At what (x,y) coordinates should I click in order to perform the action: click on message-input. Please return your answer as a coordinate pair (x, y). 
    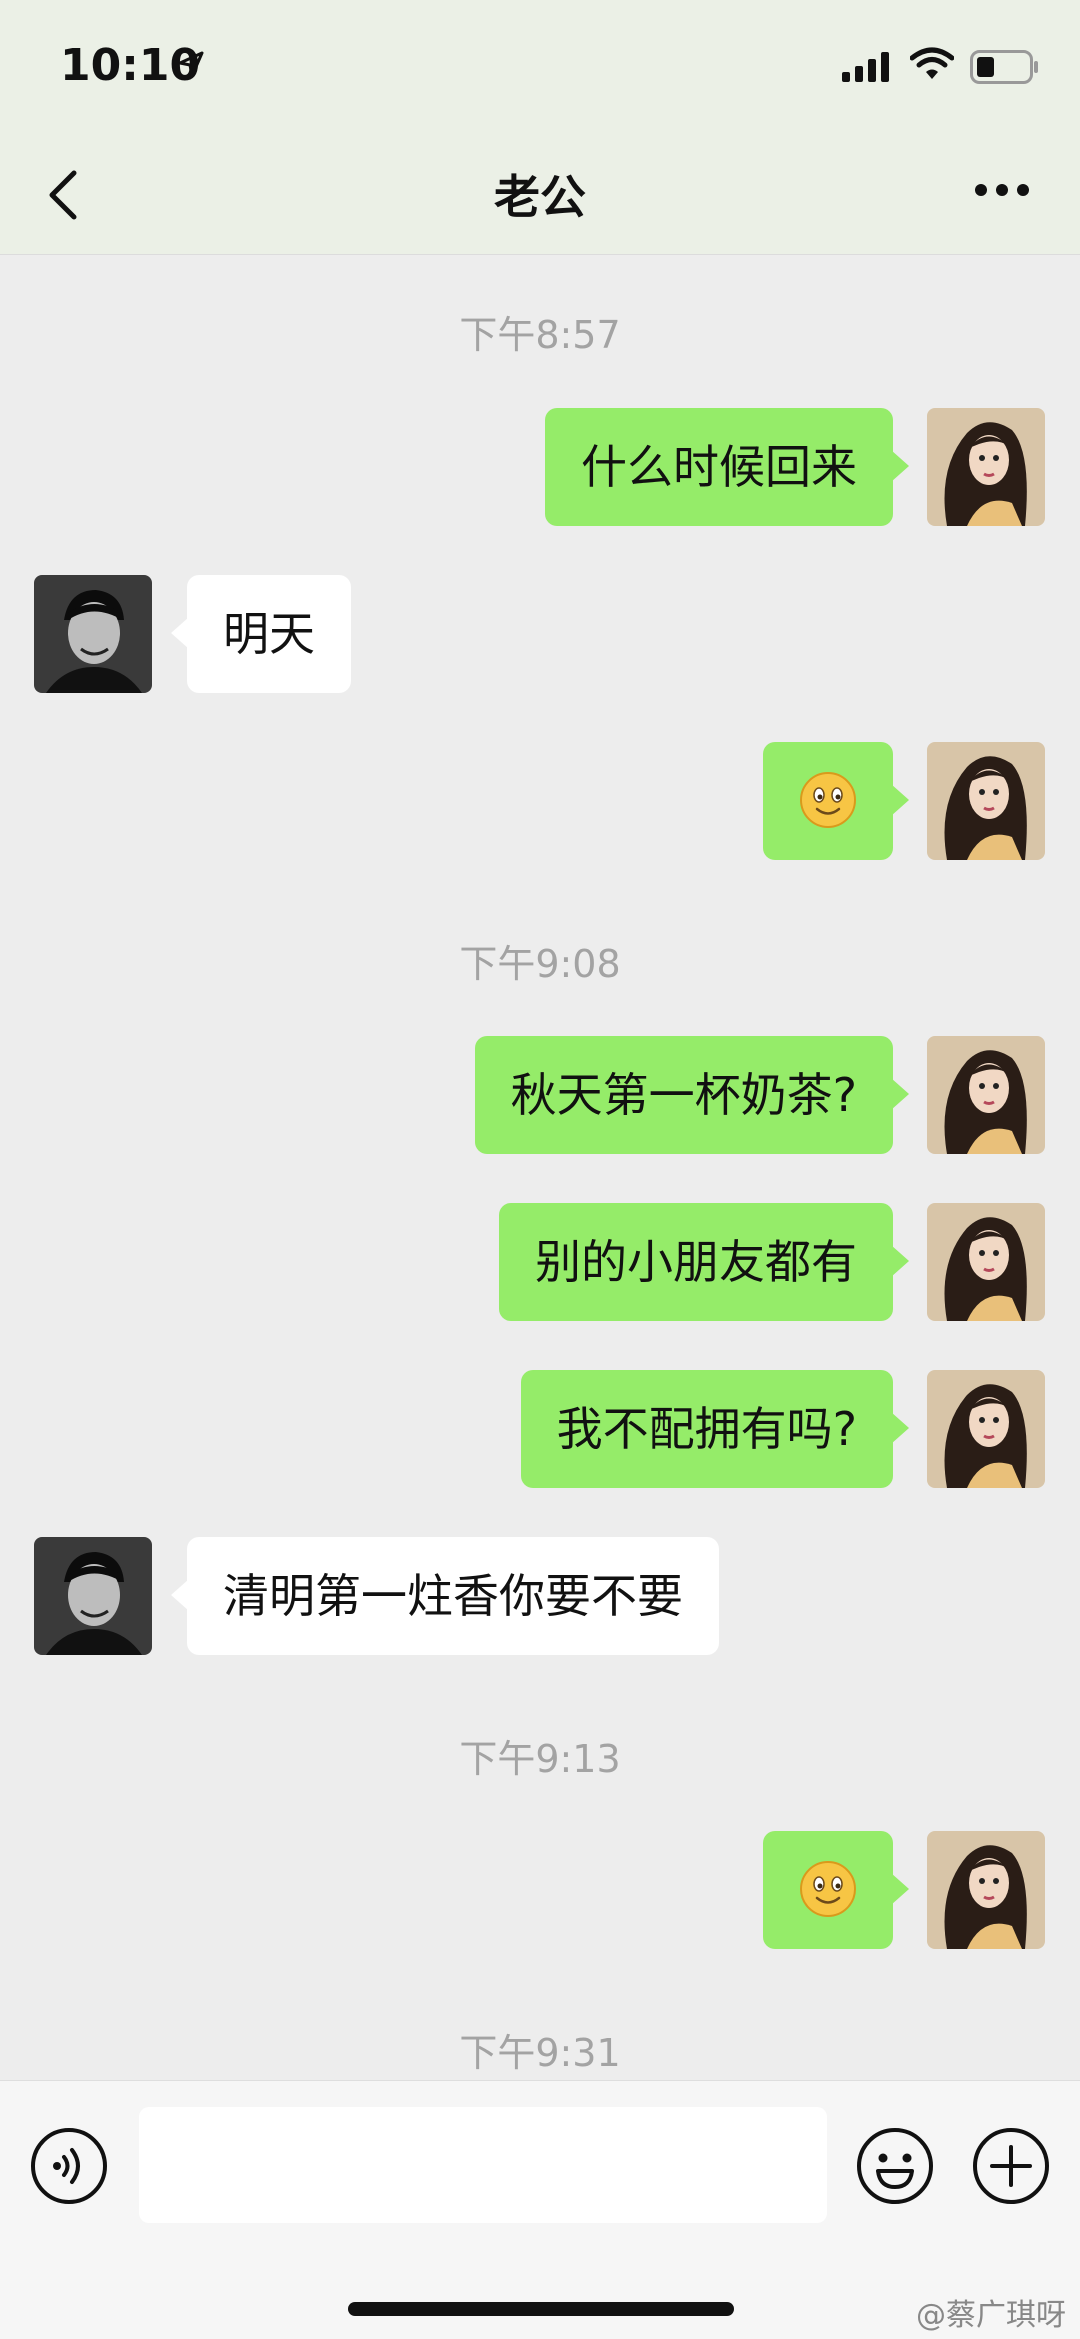
    Looking at the image, I should click on (483, 2165).